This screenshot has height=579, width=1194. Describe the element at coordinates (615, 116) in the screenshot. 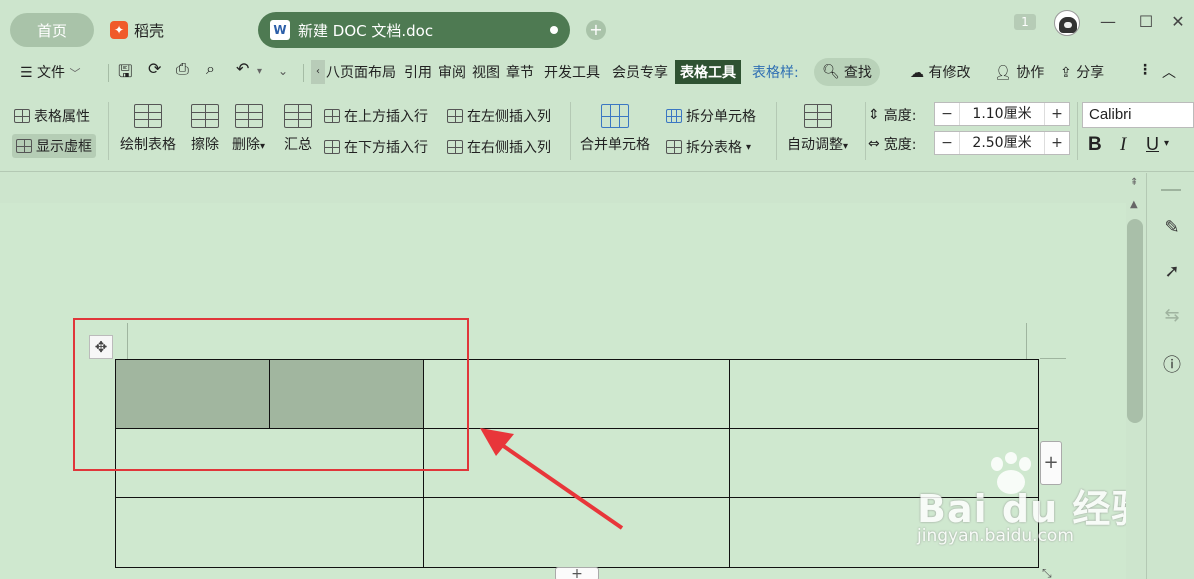

I see `merge-cells-icon` at that location.